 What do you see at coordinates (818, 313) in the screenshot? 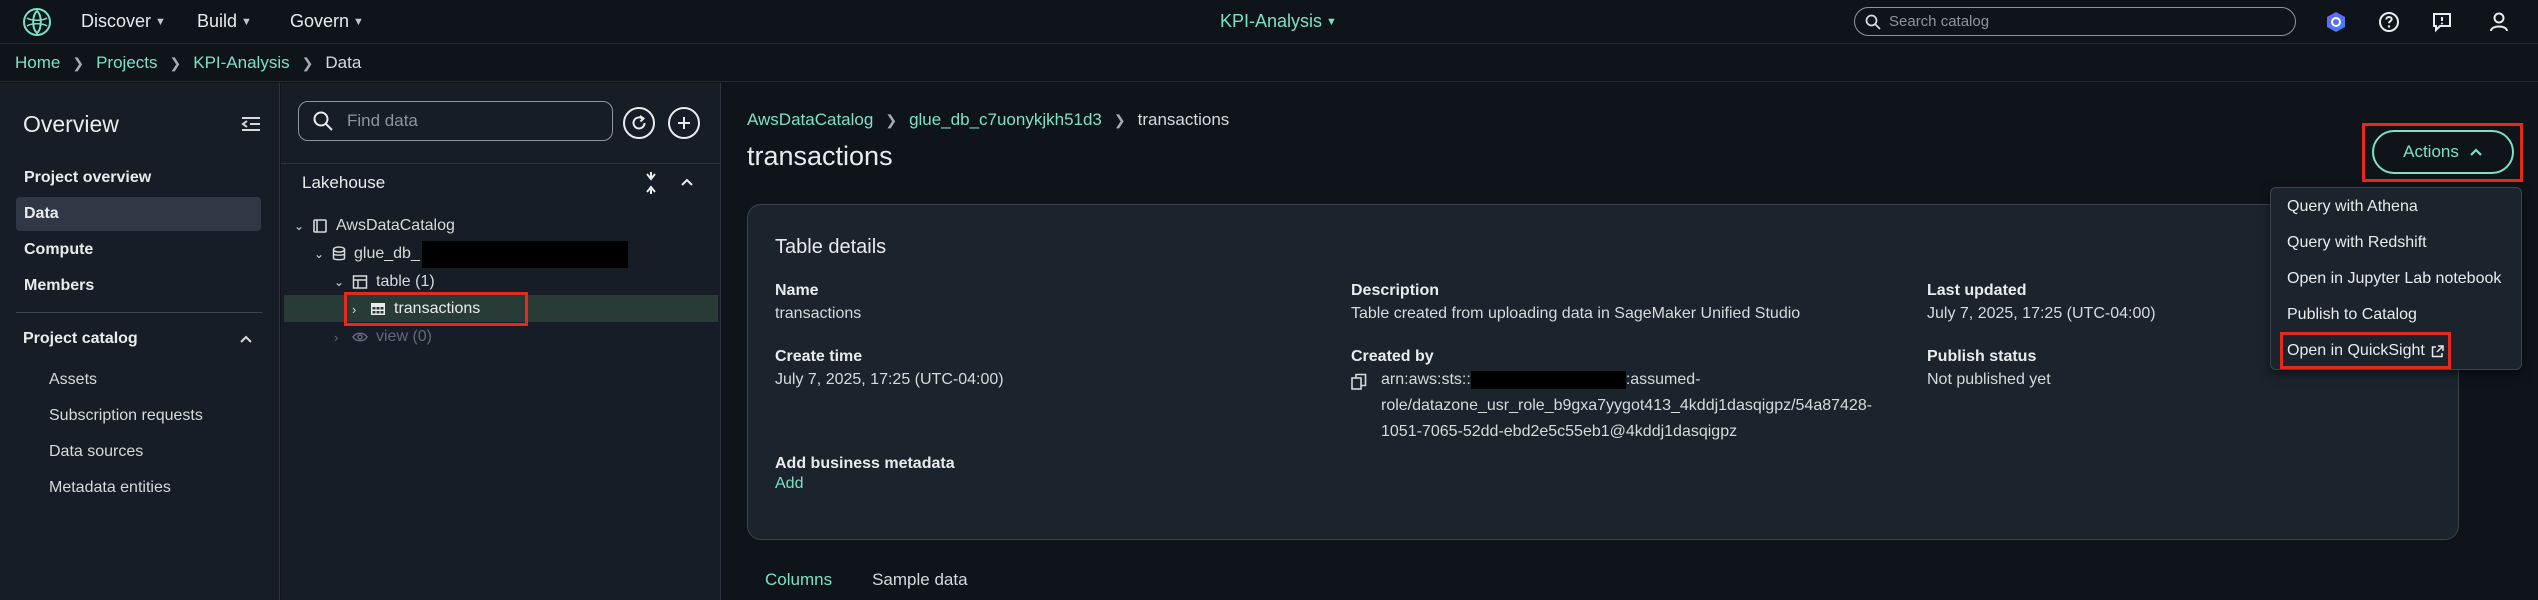
I see `name-value: transactions` at bounding box center [818, 313].